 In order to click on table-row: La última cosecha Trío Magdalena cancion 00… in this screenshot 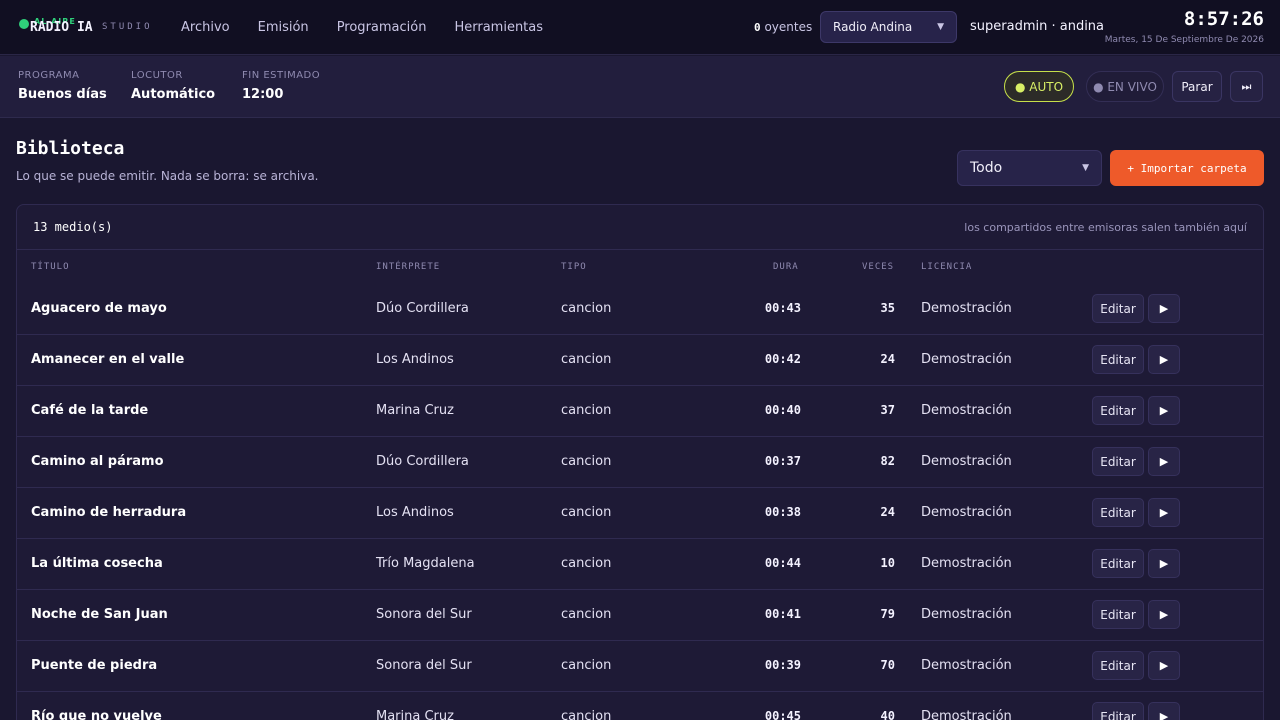, I will do `click(640, 564)`.